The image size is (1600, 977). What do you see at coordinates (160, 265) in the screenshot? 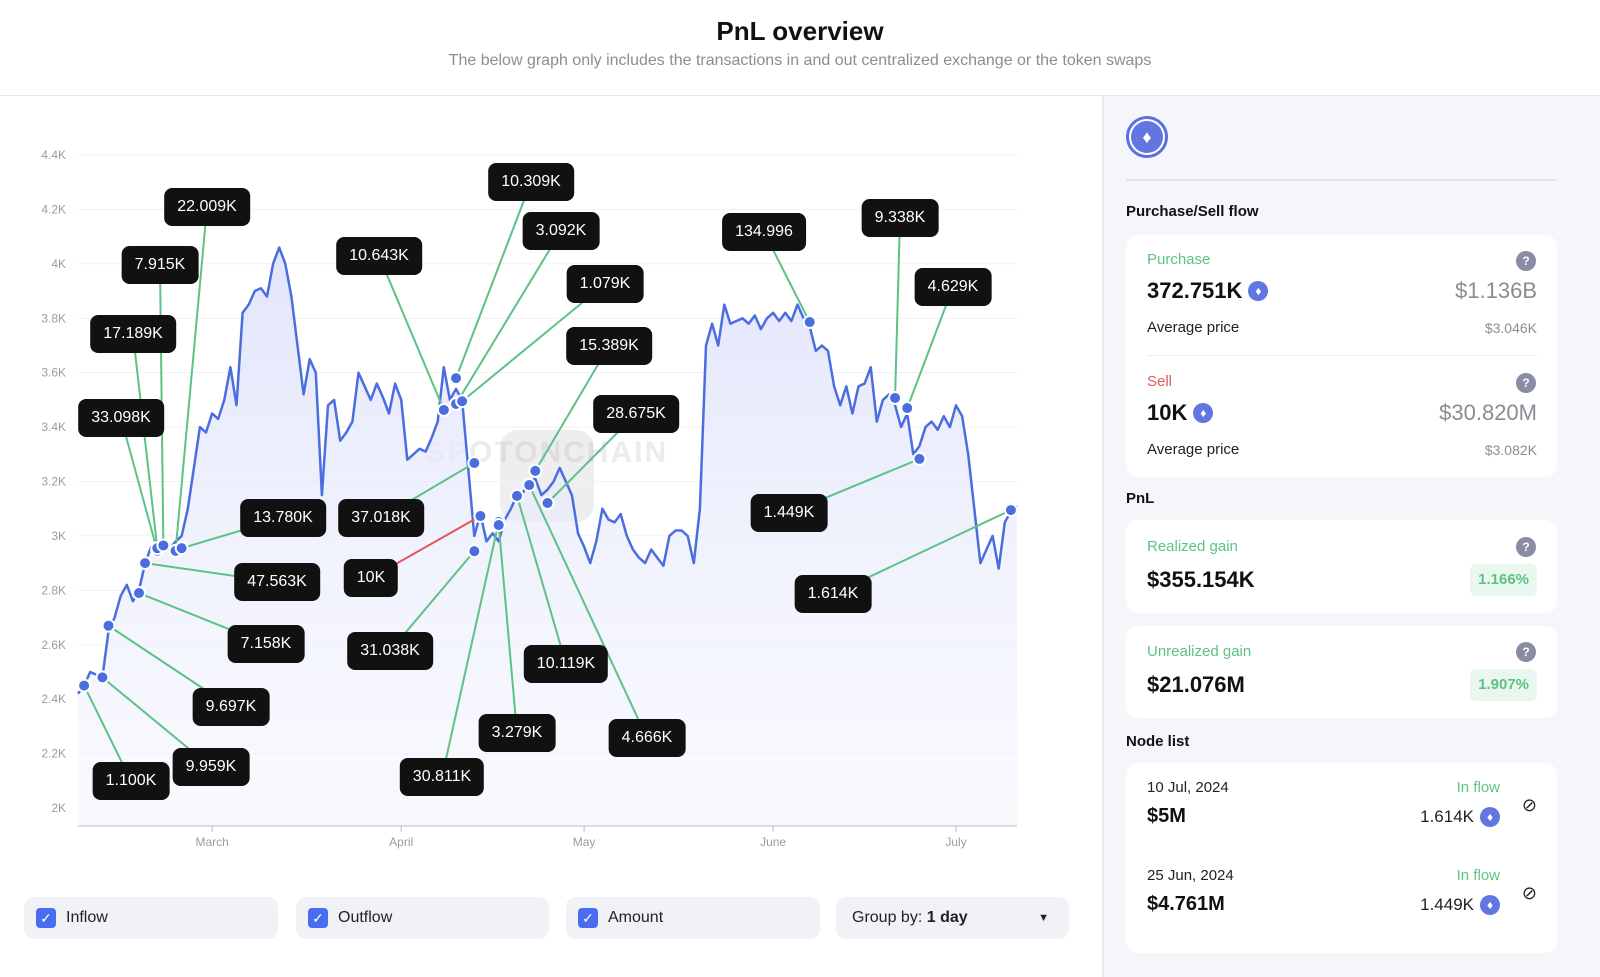
I see `node-amount-label: 7.915K` at bounding box center [160, 265].